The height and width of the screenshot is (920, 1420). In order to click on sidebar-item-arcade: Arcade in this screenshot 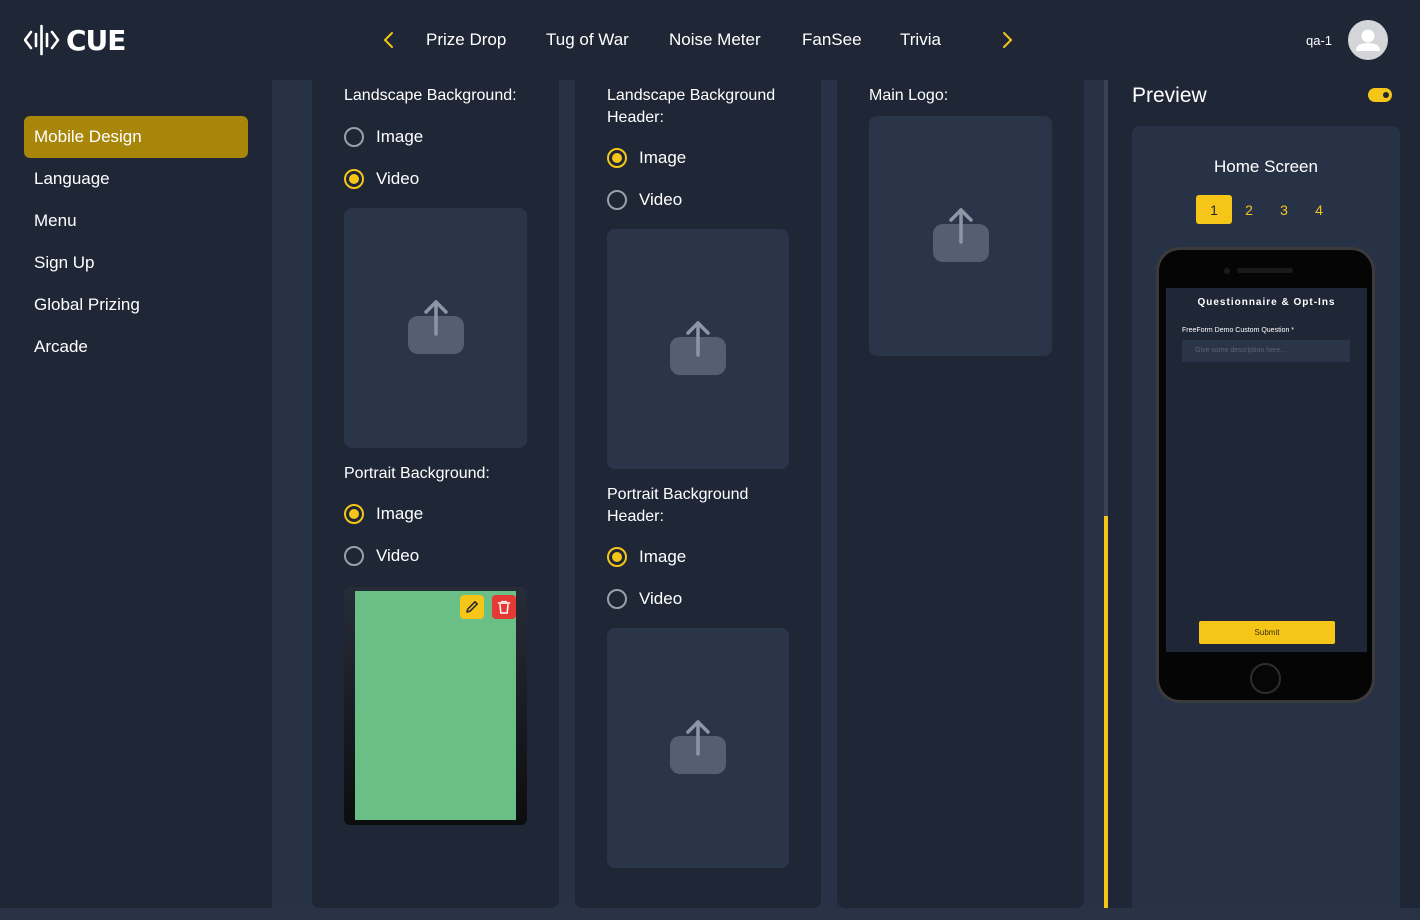, I will do `click(136, 347)`.